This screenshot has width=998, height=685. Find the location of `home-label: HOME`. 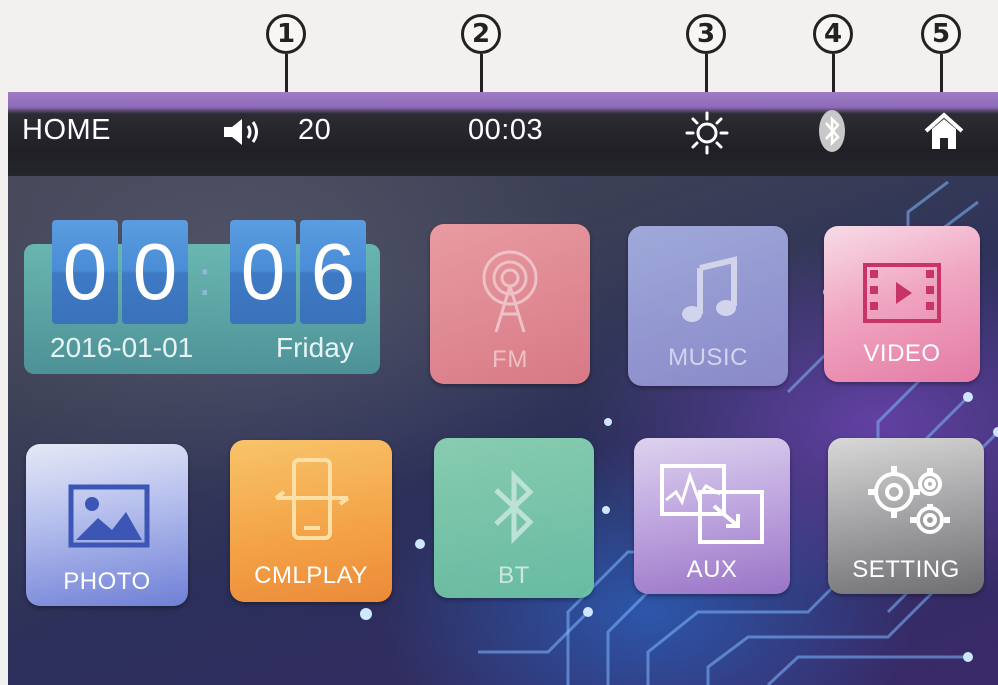

home-label: HOME is located at coordinates (66, 130).